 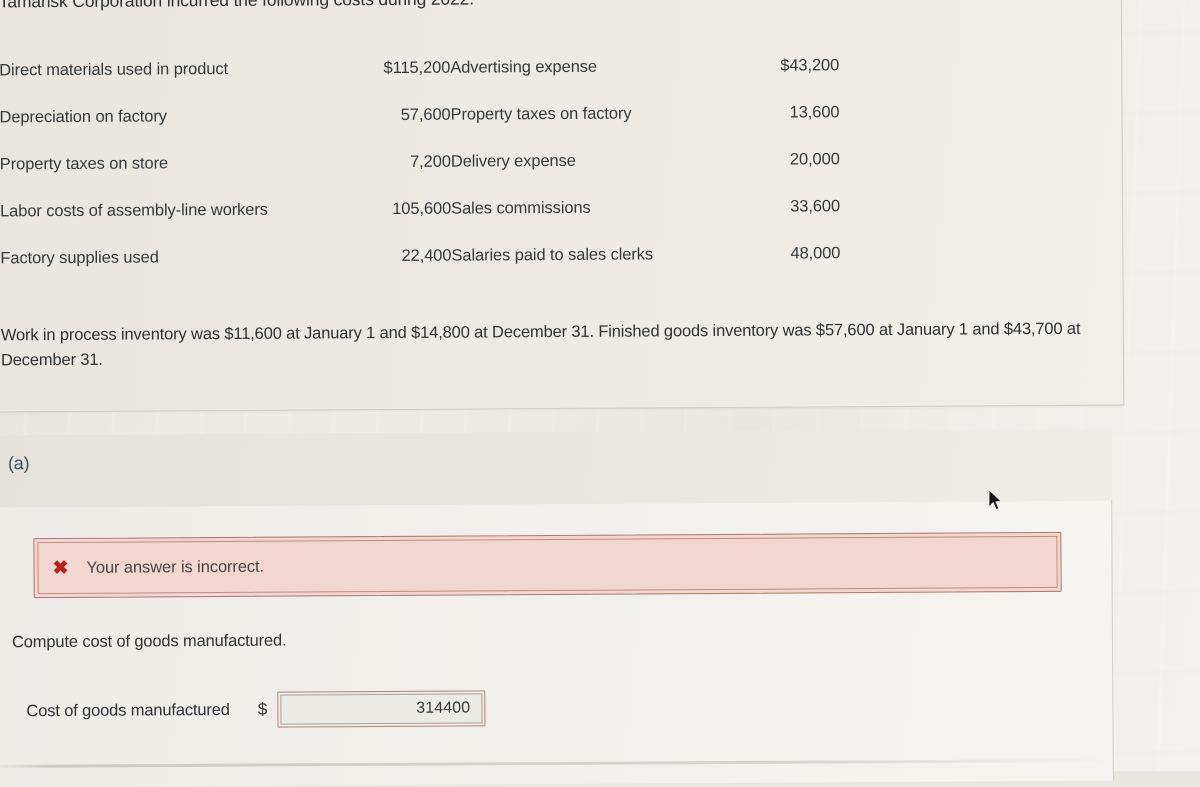 I want to click on cost-amount: 105,600, so click(x=422, y=208).